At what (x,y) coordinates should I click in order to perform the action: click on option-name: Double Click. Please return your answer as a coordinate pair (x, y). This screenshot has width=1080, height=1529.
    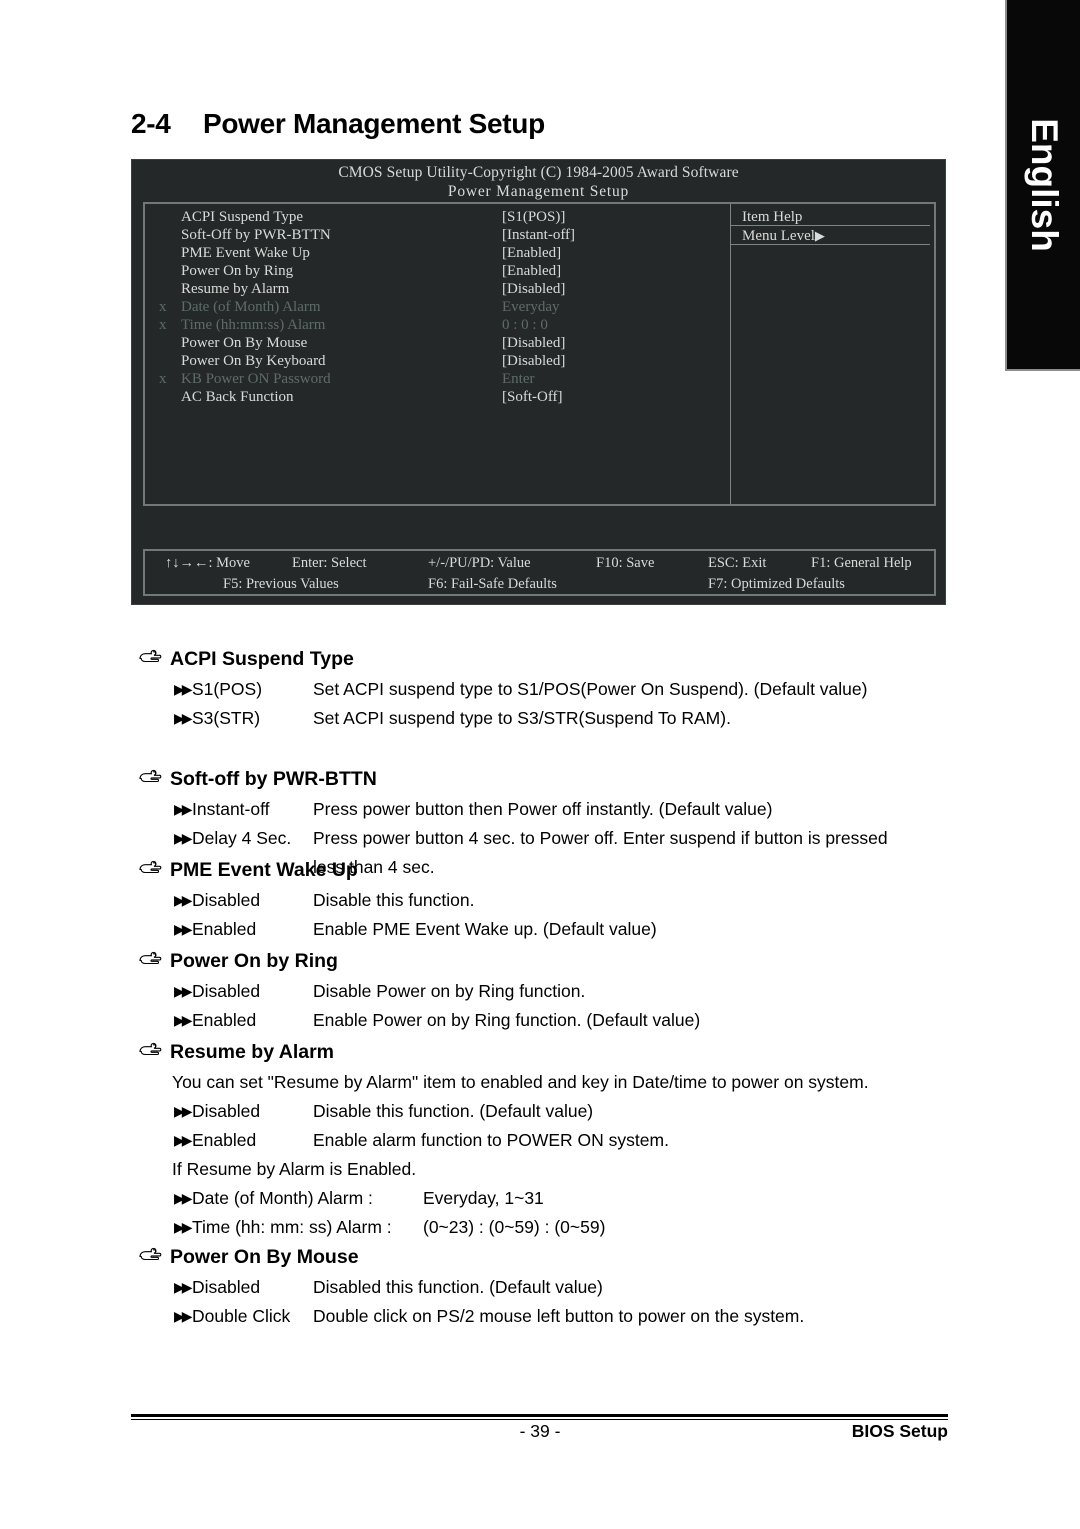
    Looking at the image, I should click on (241, 1316).